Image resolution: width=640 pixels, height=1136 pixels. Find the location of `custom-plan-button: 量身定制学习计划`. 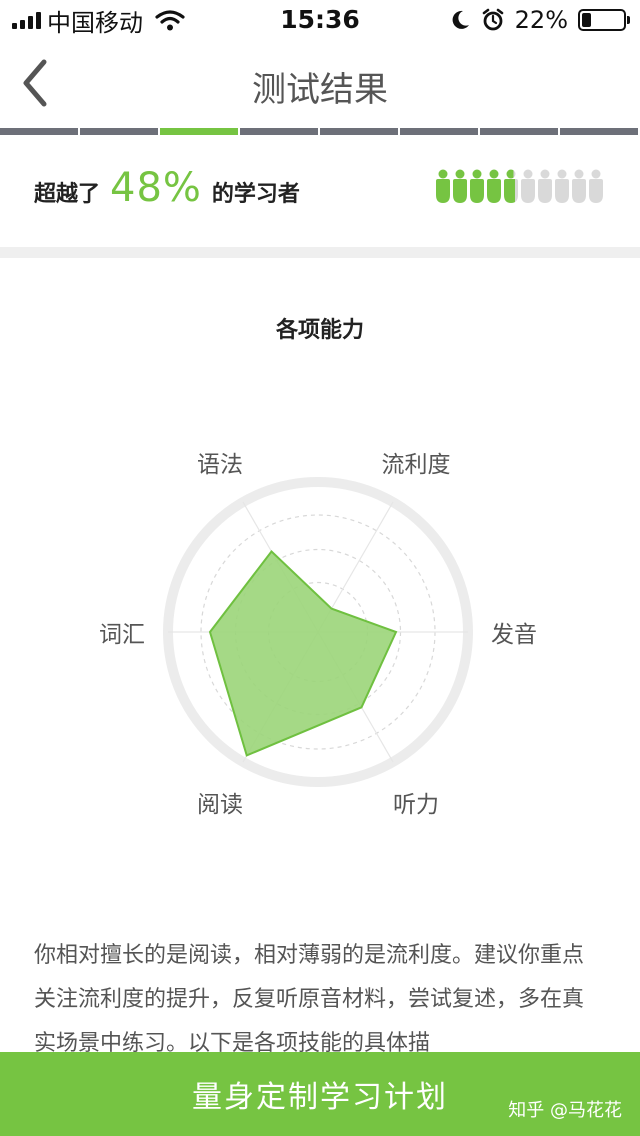

custom-plan-button: 量身定制学习计划 is located at coordinates (320, 1094).